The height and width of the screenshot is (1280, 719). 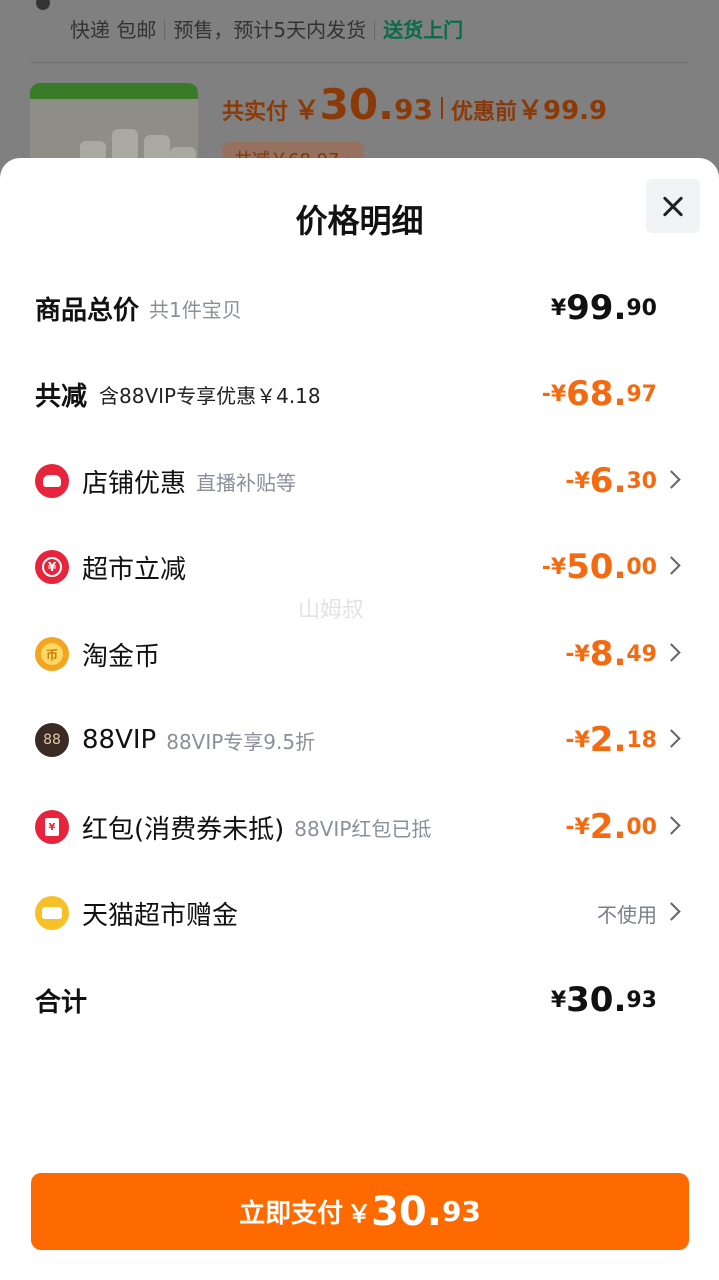 What do you see at coordinates (603, 308) in the screenshot?
I see `row-amount: ¥99. 90` at bounding box center [603, 308].